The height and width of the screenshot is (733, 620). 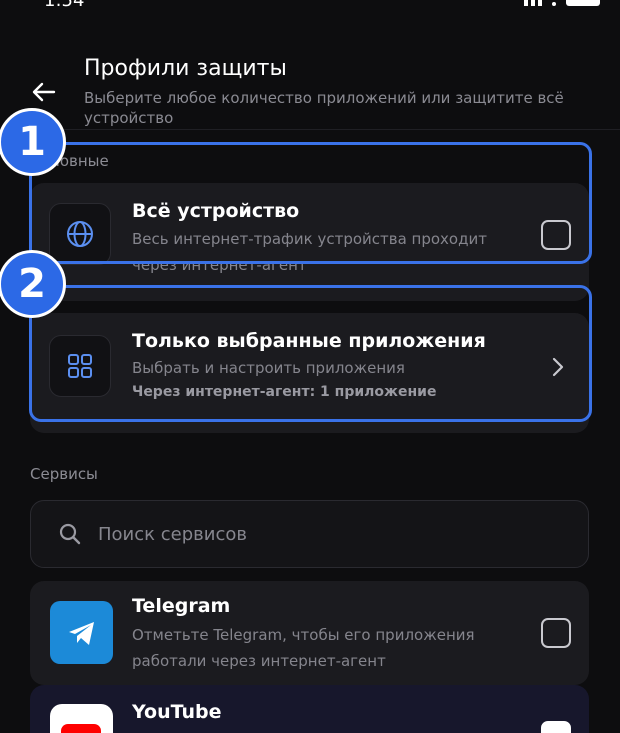 What do you see at coordinates (185, 68) in the screenshot?
I see `page-title: Профили защиты` at bounding box center [185, 68].